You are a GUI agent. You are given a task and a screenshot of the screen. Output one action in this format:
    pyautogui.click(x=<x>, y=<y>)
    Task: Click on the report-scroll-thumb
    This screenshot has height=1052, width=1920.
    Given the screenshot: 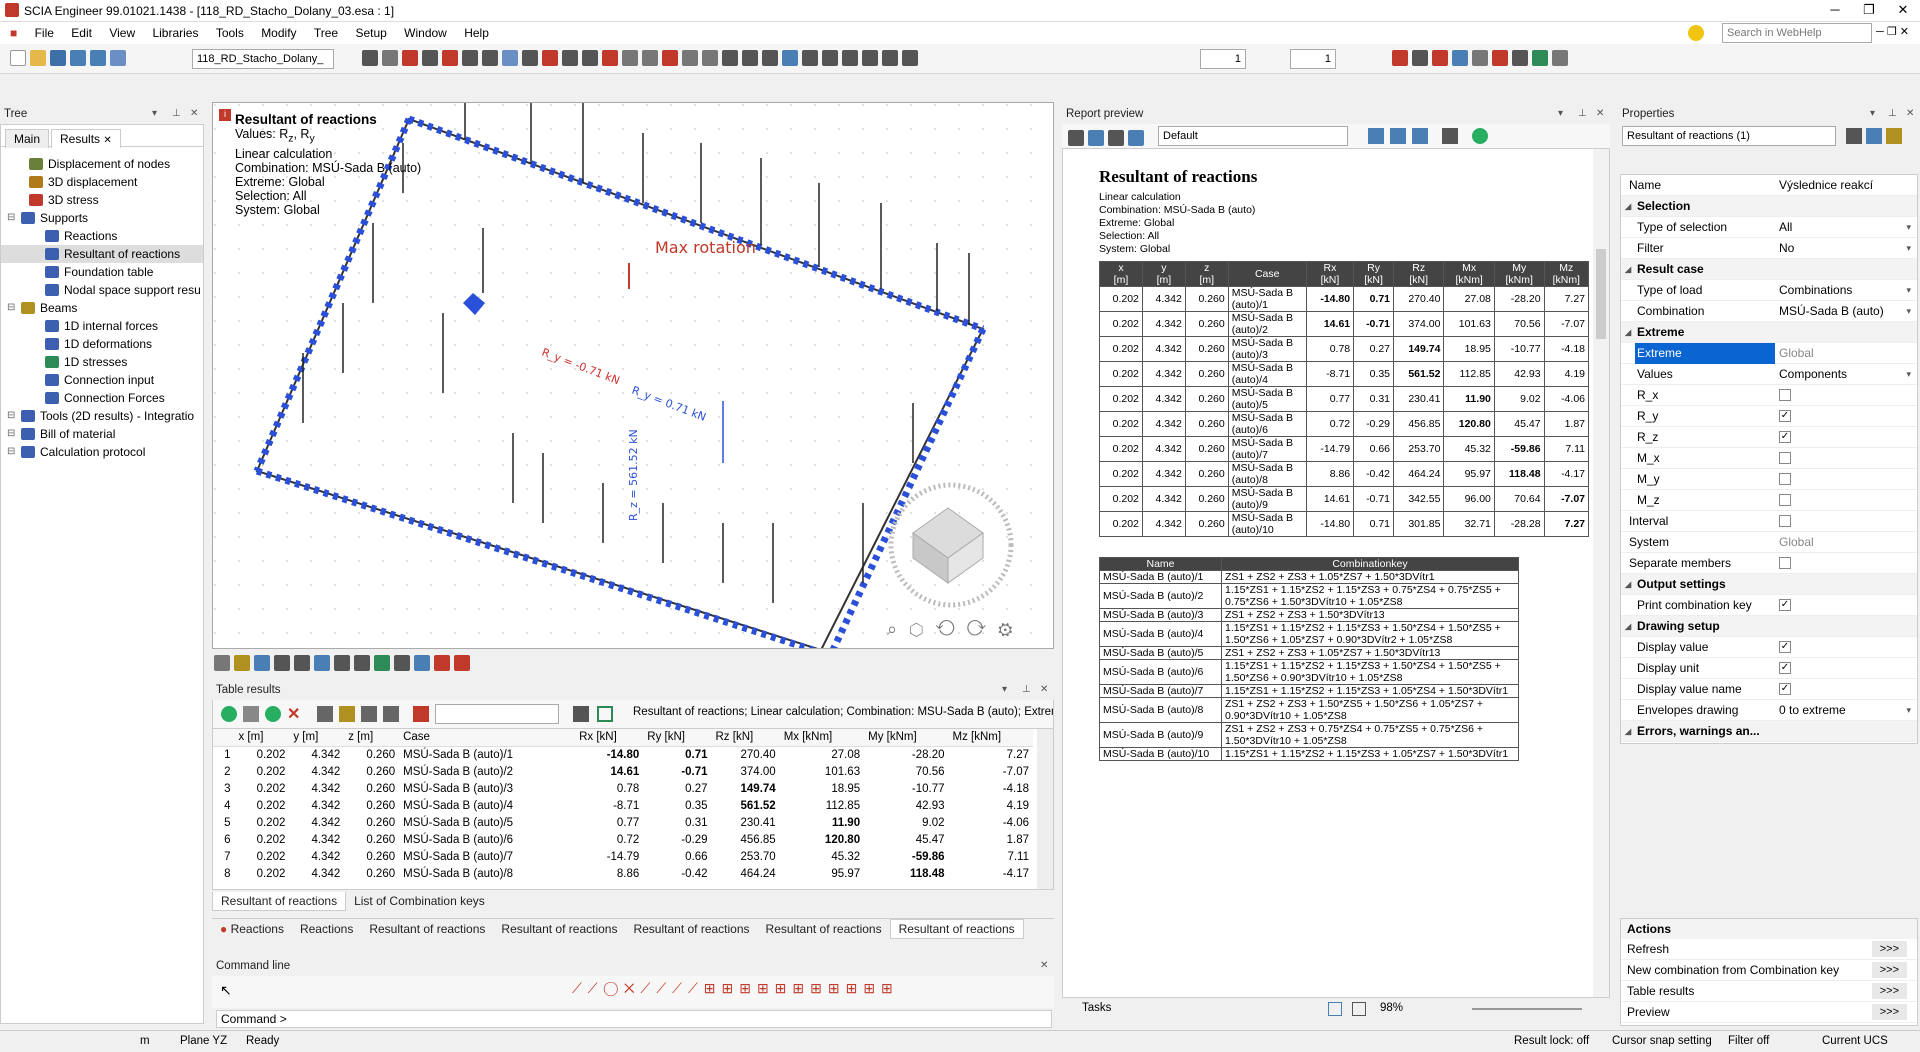 What is the action you would take?
    pyautogui.click(x=1601, y=294)
    